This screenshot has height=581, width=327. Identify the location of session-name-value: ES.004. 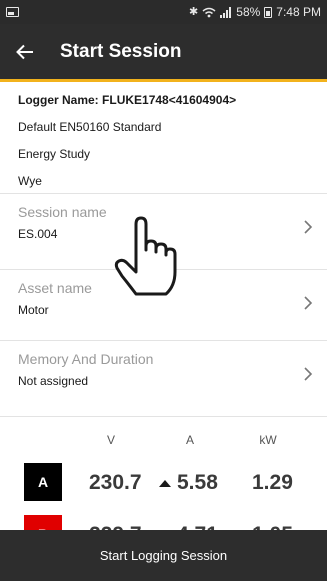
(38, 234).